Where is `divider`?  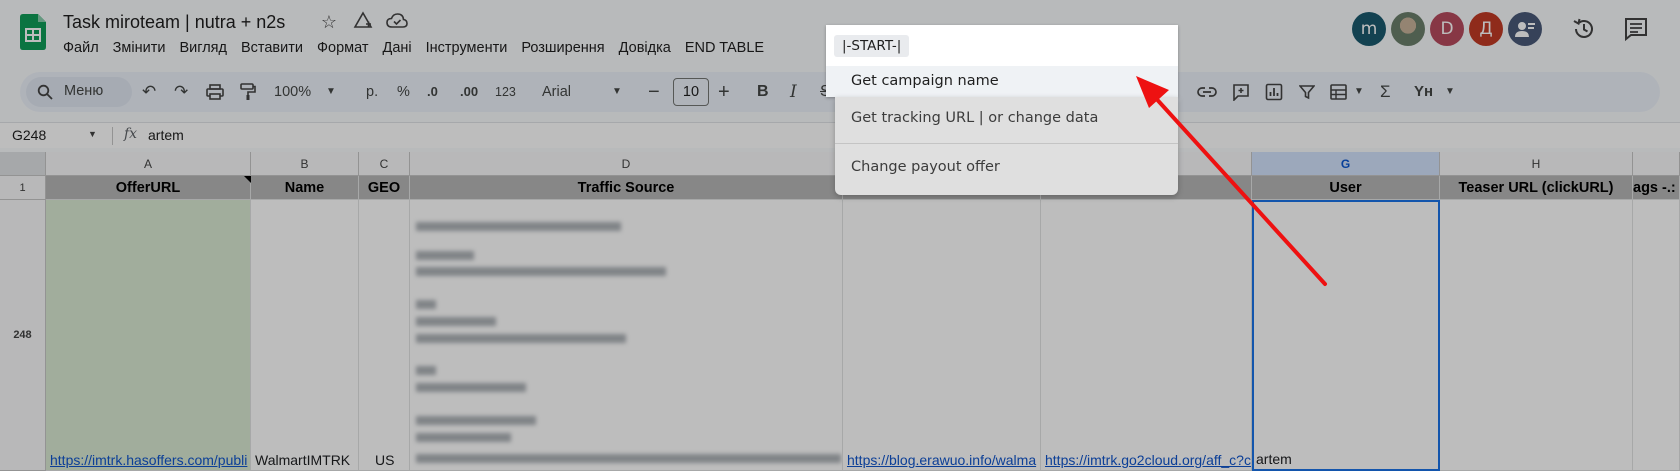
divider is located at coordinates (112, 136).